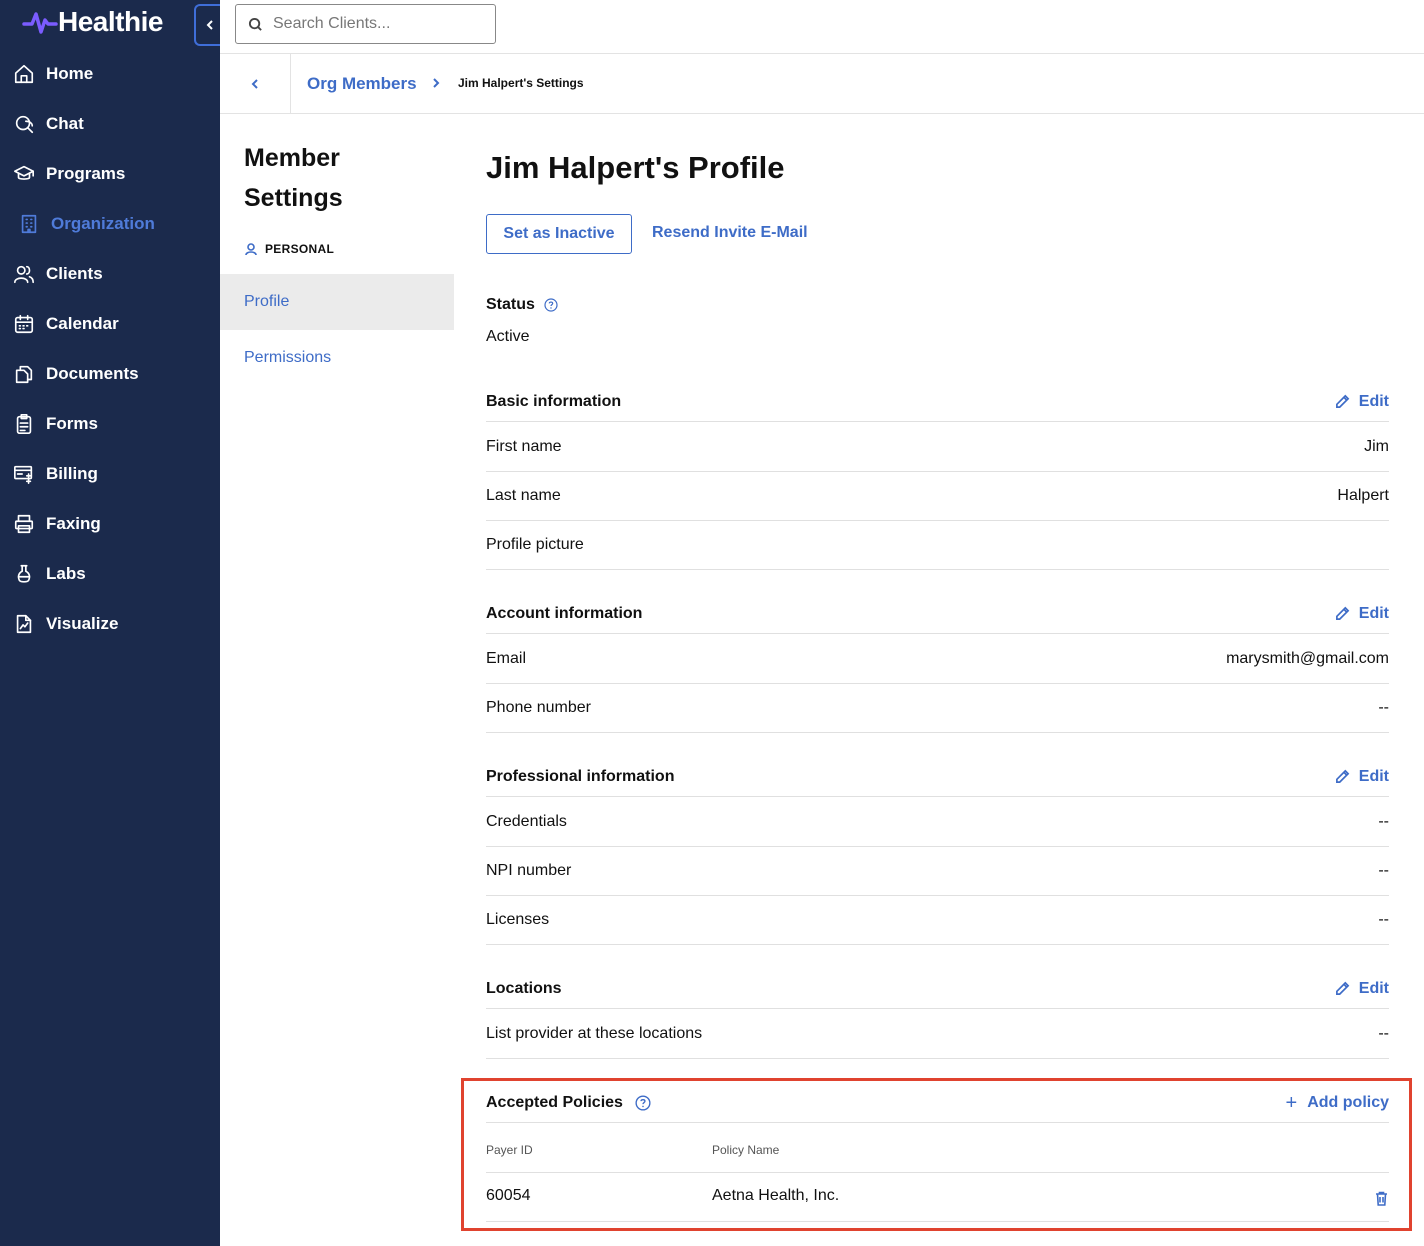  Describe the element at coordinates (822, 27) in the screenshot. I see `top-bar` at that location.